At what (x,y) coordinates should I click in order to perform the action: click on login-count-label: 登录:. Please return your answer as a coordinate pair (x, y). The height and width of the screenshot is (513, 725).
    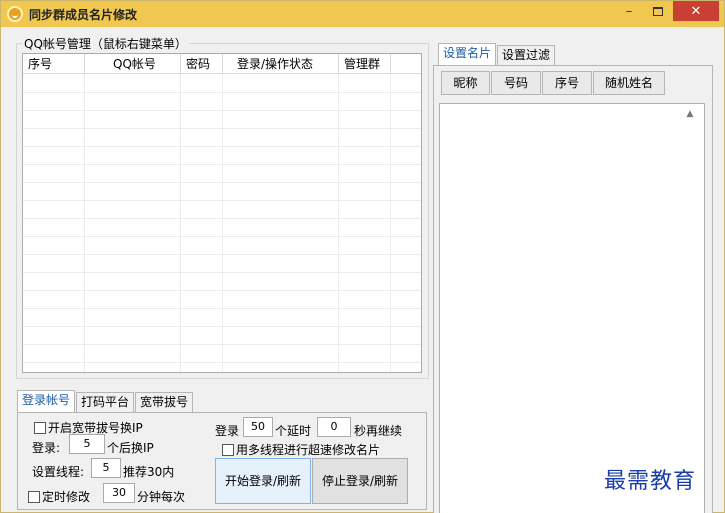
    Looking at the image, I should click on (46, 448).